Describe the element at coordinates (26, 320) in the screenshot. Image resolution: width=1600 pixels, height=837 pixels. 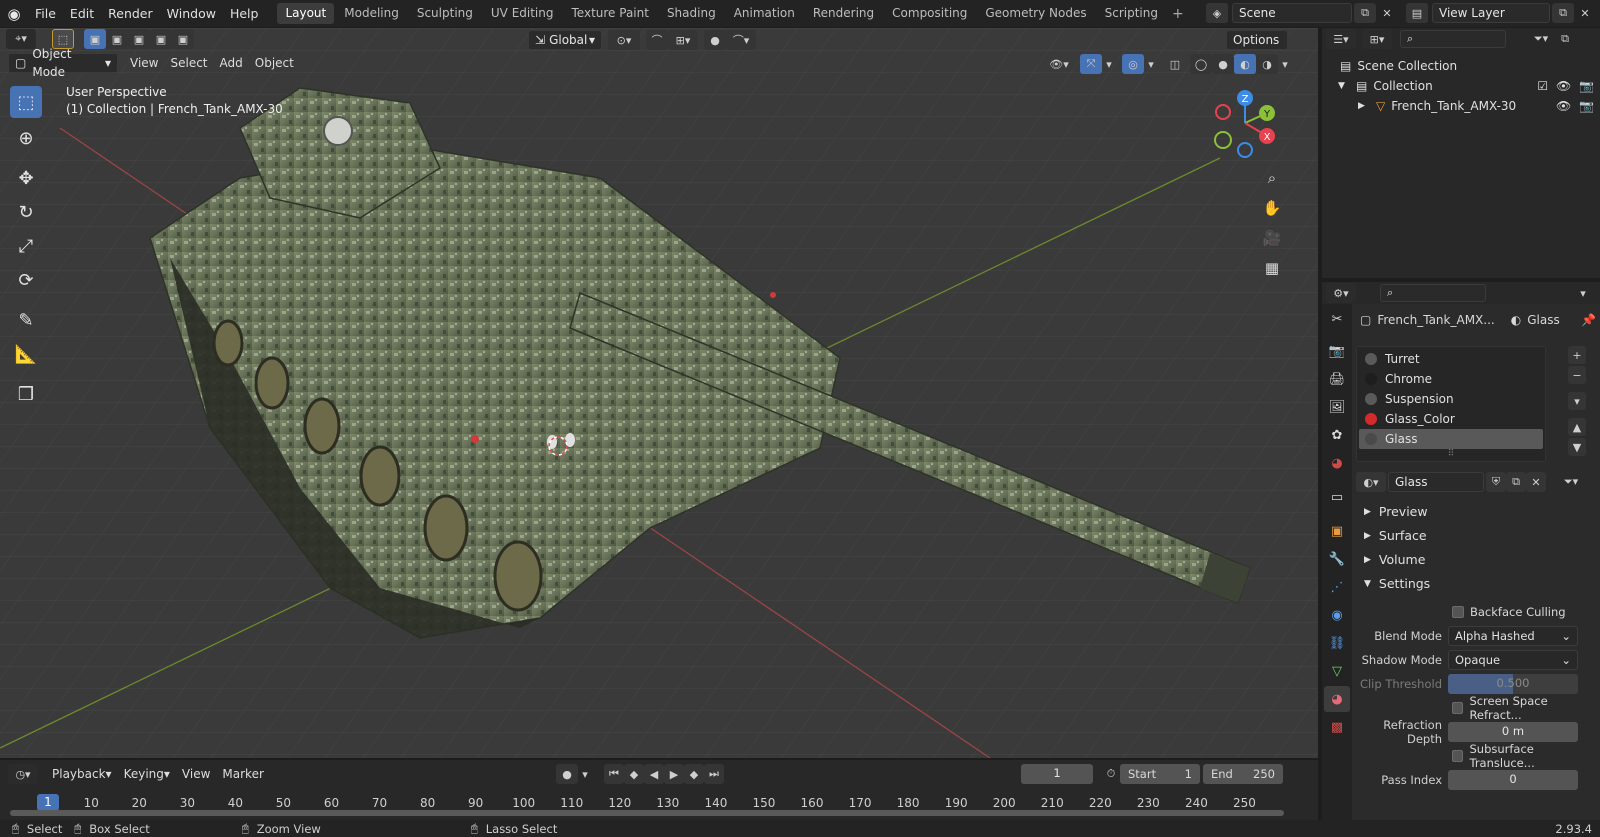
I see `annotate-tool-icon: ✎` at that location.